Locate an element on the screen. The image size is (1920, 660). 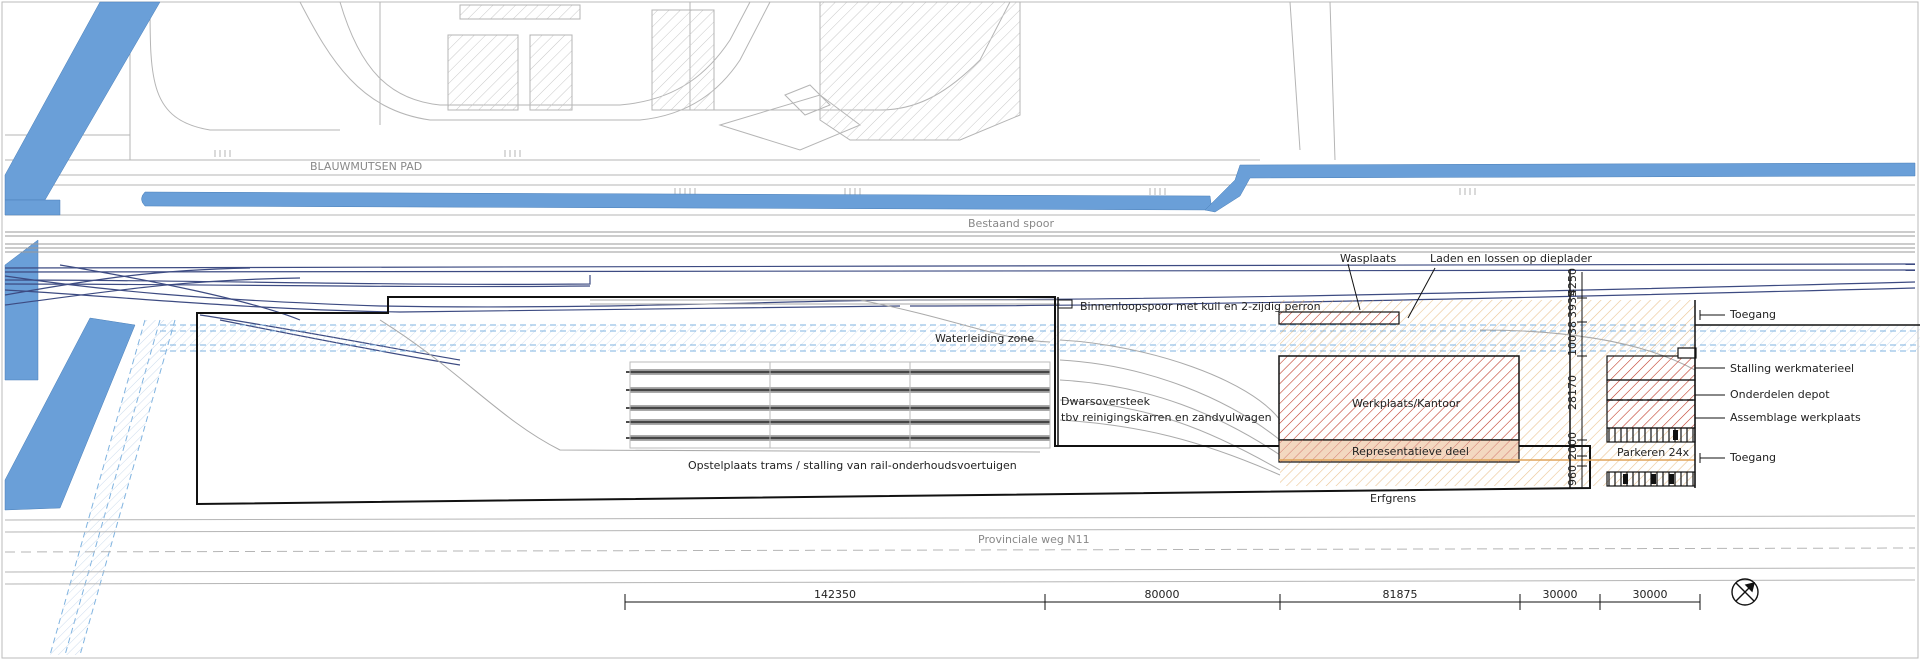
legend-equipment: Stalling werkmaterieel is located at coordinates (1792, 368).